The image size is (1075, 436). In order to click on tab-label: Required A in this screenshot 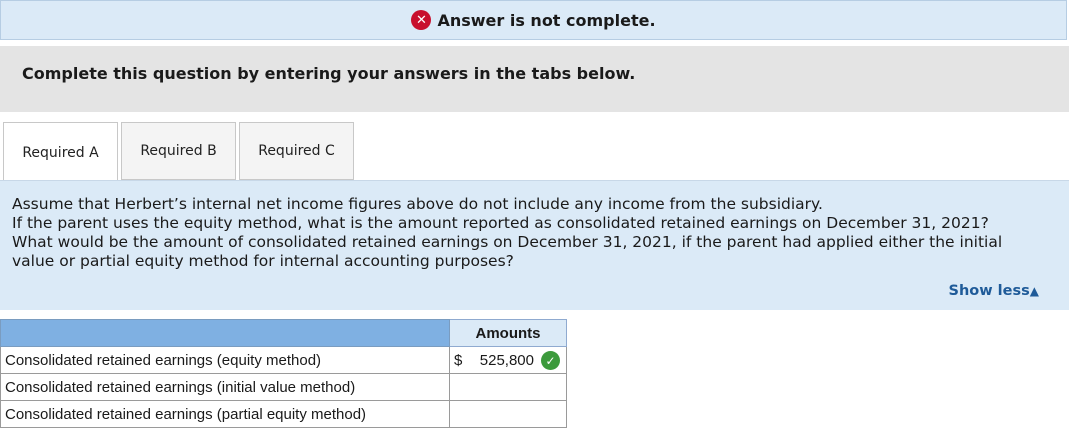, I will do `click(60, 152)`.